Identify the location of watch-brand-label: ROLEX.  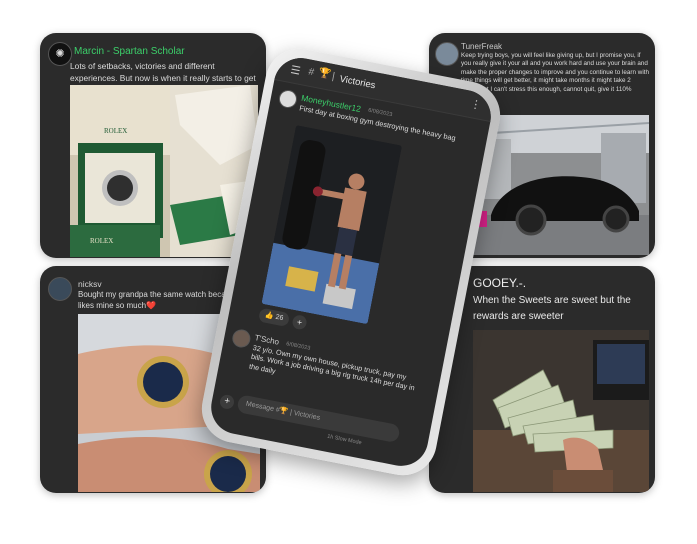
(116, 131).